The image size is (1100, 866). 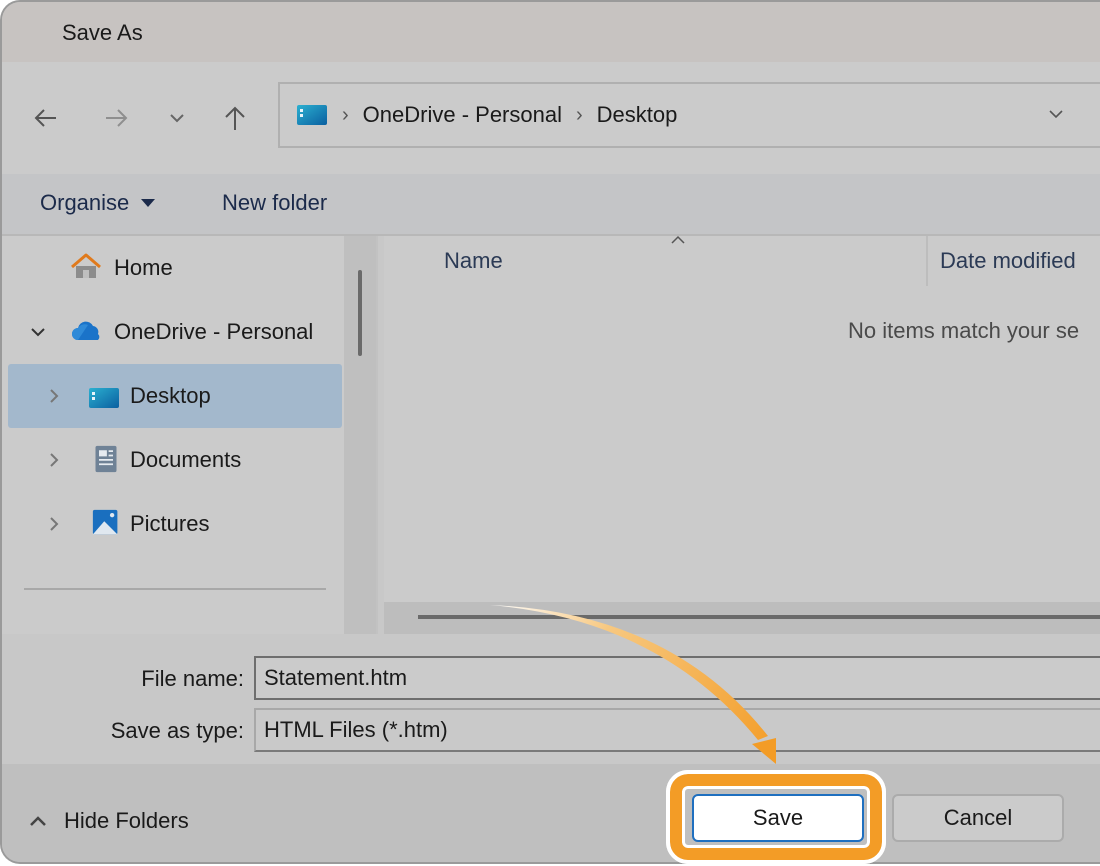 I want to click on address-bar: › OneDrive - Personal › Desktop, so click(x=689, y=115).